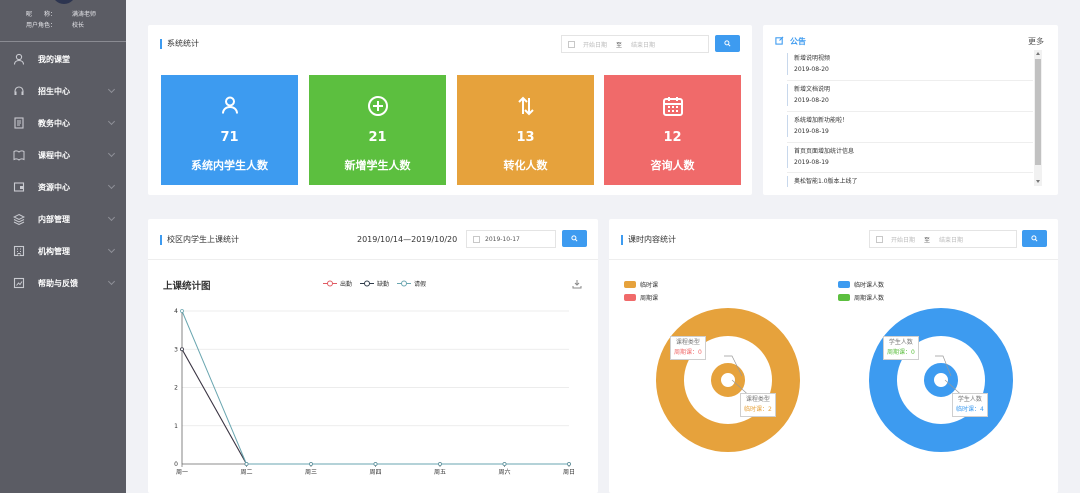 This screenshot has height=493, width=1080. Describe the element at coordinates (577, 284) in the screenshot. I see `download-icon` at that location.